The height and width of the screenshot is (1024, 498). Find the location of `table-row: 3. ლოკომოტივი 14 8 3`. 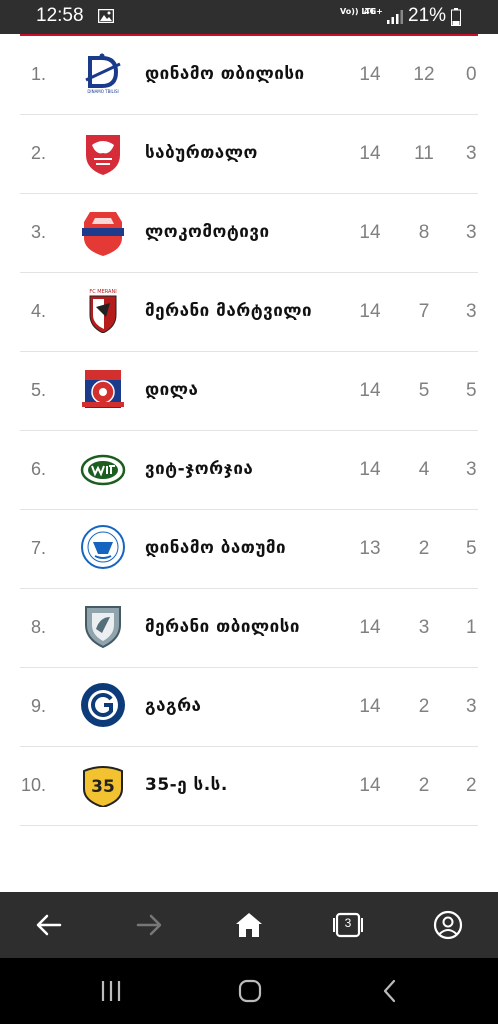

table-row: 3. ლოკომოტივი 14 8 3 is located at coordinates (249, 233).